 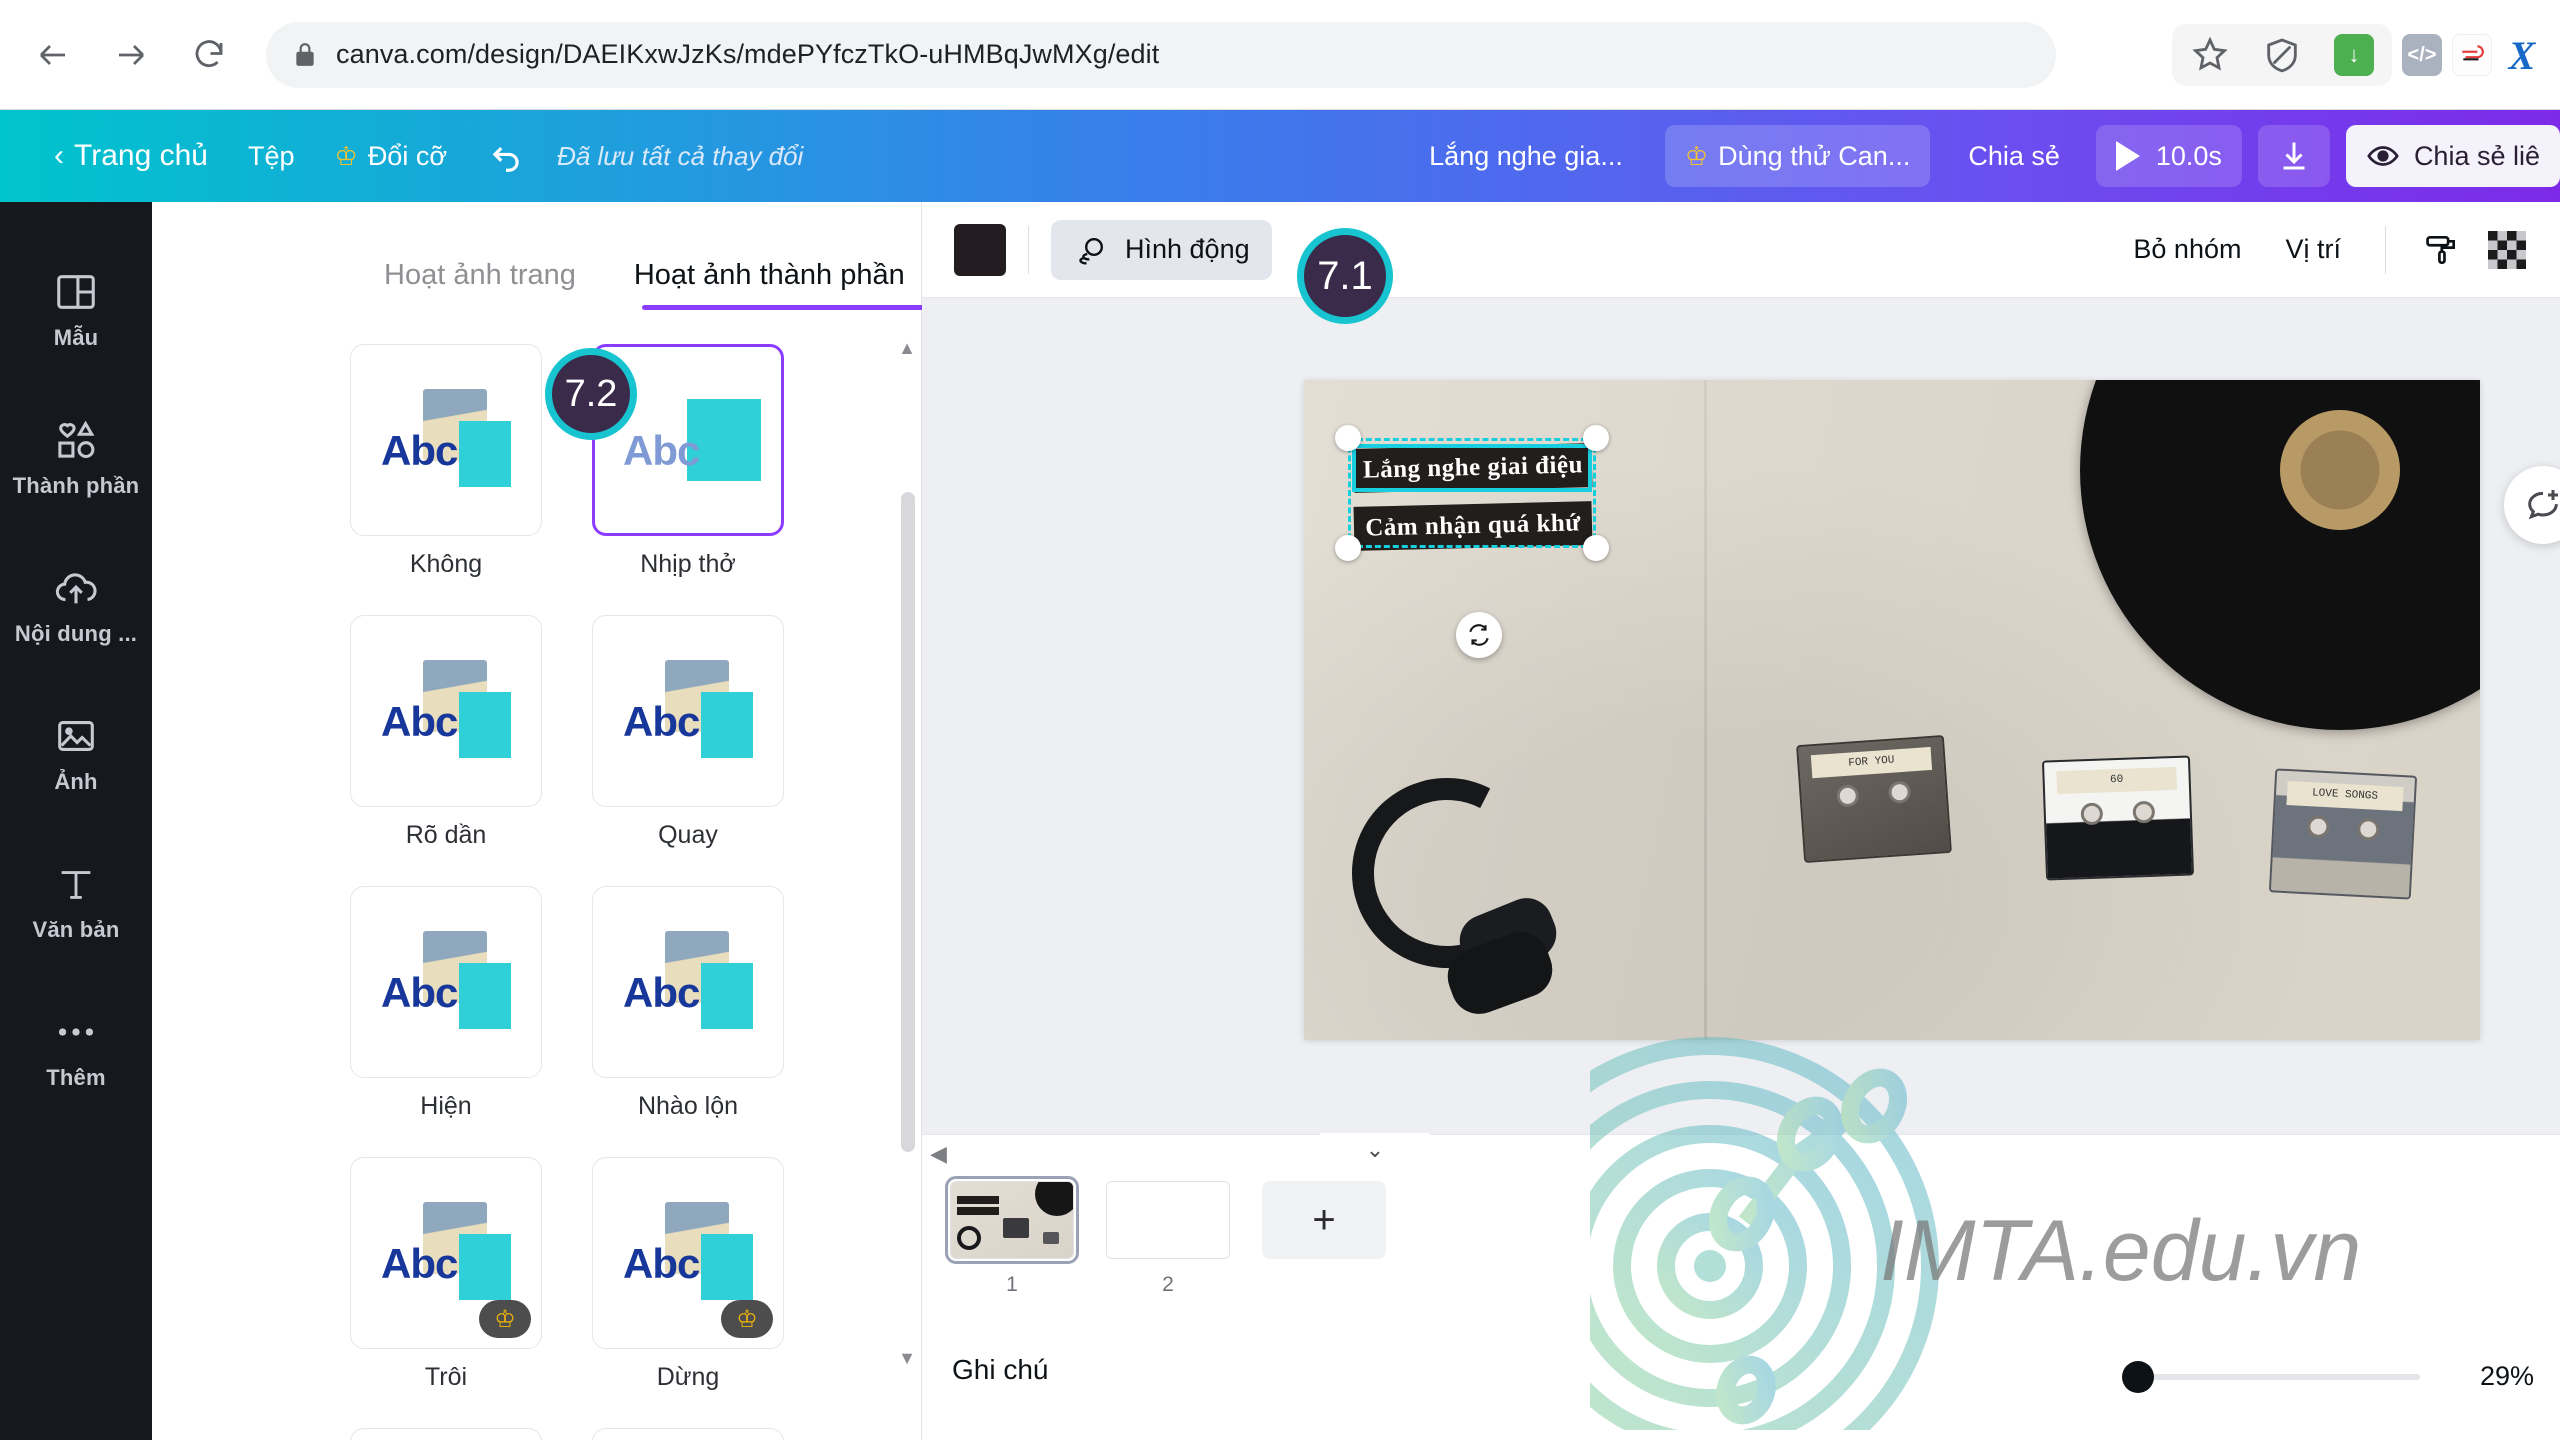 What do you see at coordinates (391, 156) in the screenshot?
I see `resize-button: ♔ Đổi cỡ` at bounding box center [391, 156].